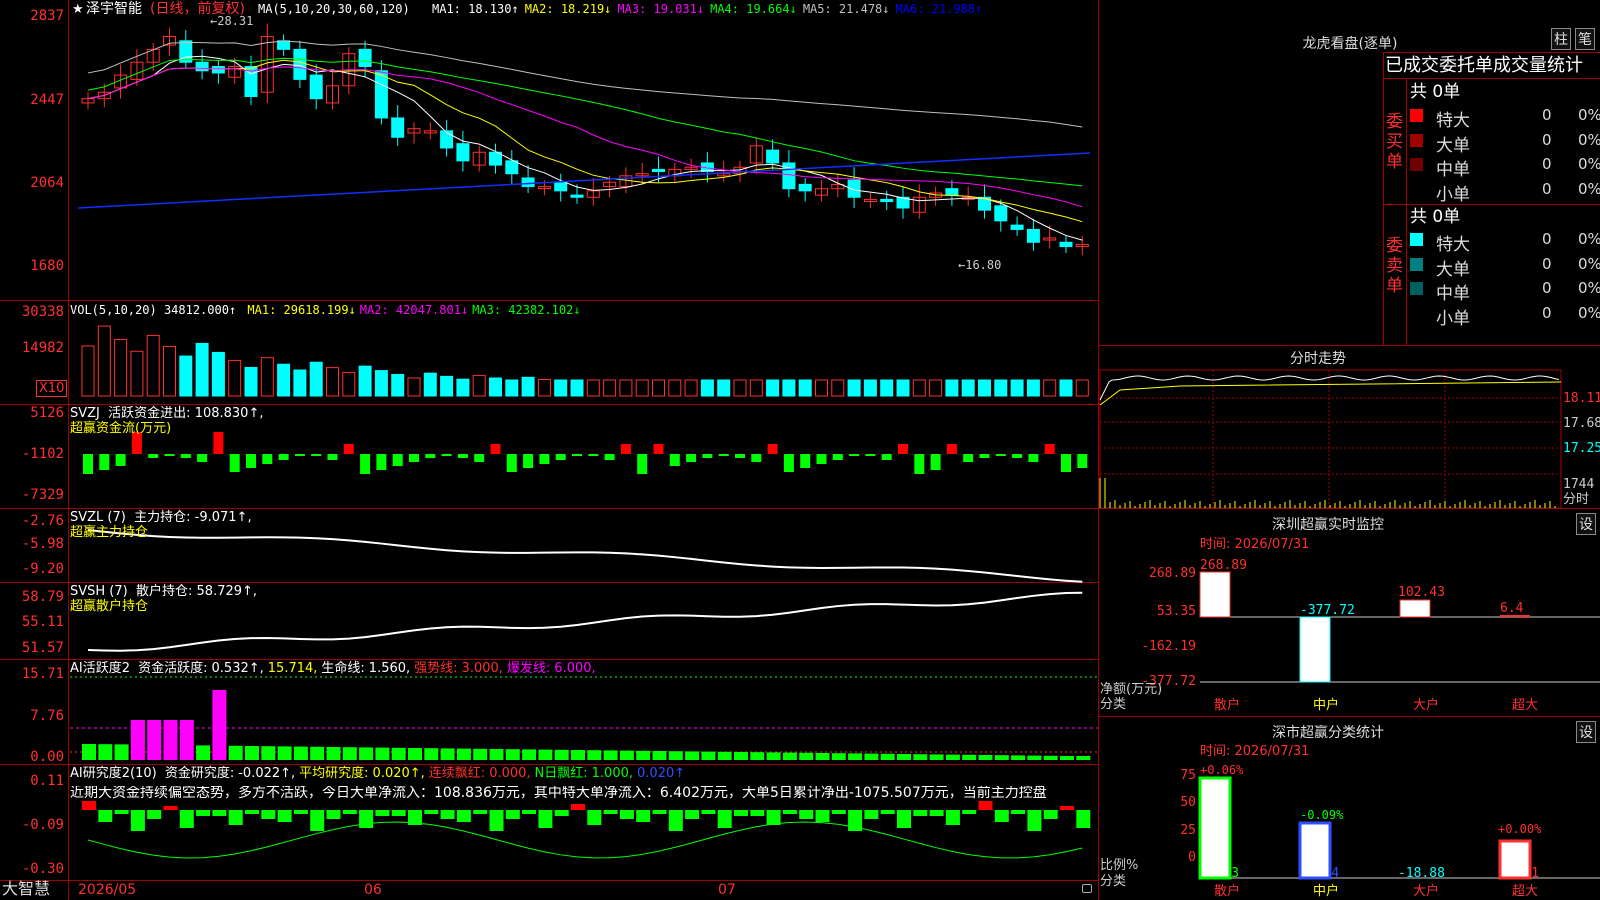 The height and width of the screenshot is (900, 1600). What do you see at coordinates (1579, 484) in the screenshot?
I see `intraday-axis: 1744` at bounding box center [1579, 484].